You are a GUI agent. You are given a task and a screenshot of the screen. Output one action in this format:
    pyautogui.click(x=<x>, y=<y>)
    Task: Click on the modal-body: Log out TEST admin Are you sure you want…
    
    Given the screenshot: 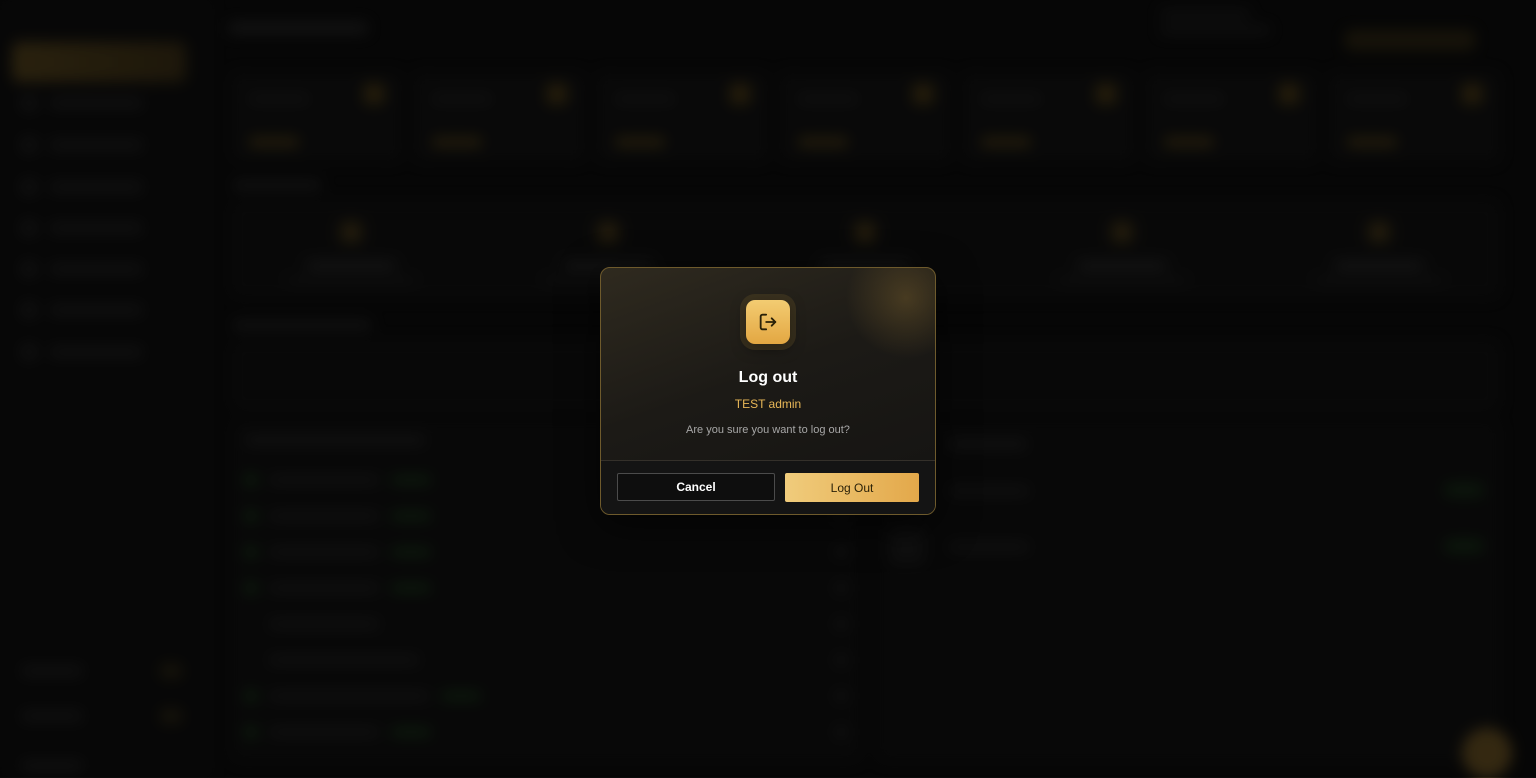 What is the action you would take?
    pyautogui.click(x=768, y=364)
    